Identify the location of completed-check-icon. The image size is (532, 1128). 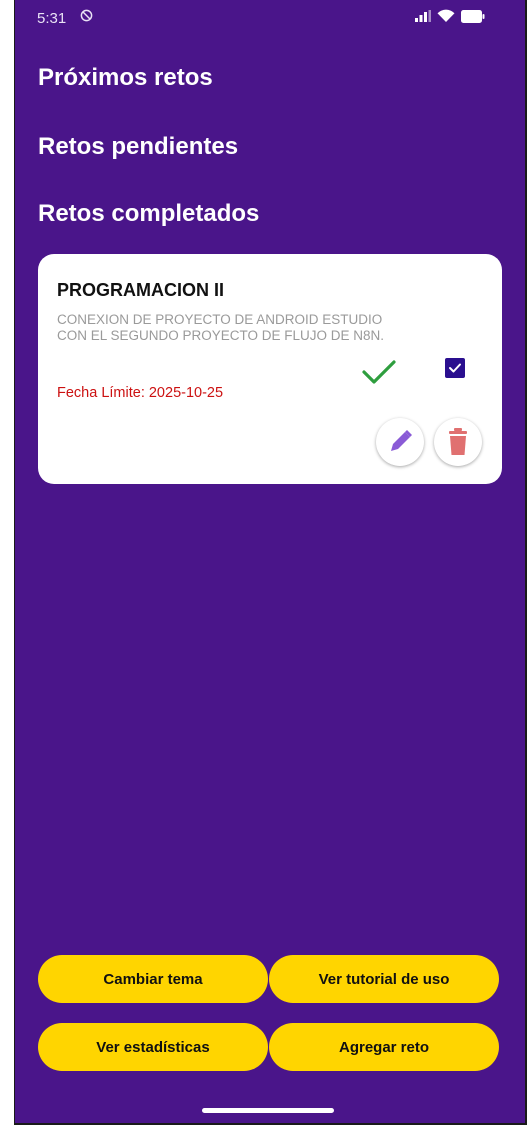
(379, 372).